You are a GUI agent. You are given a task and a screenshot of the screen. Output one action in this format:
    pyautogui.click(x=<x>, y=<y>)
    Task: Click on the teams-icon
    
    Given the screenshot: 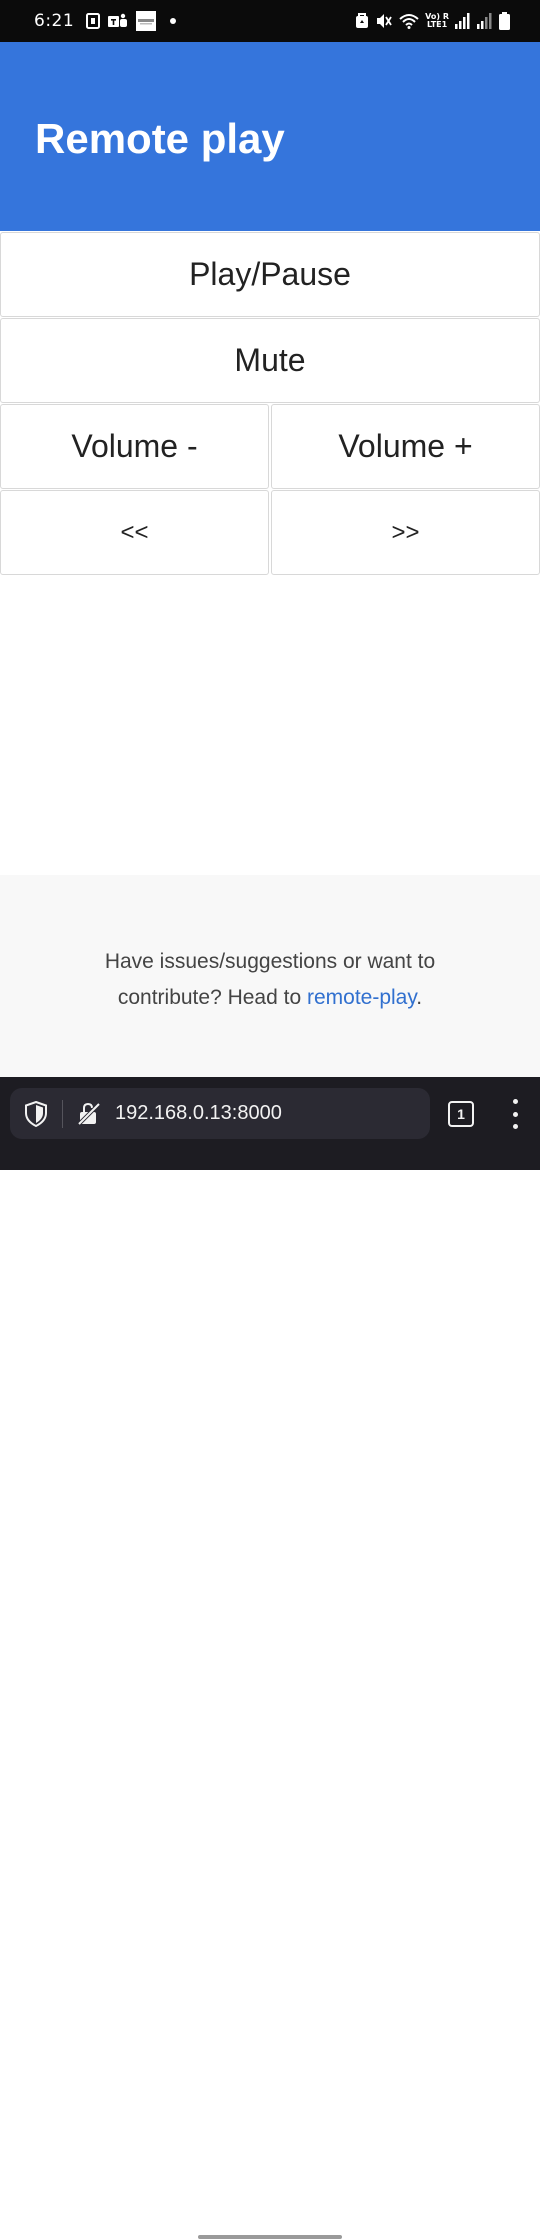 What is the action you would take?
    pyautogui.click(x=118, y=21)
    